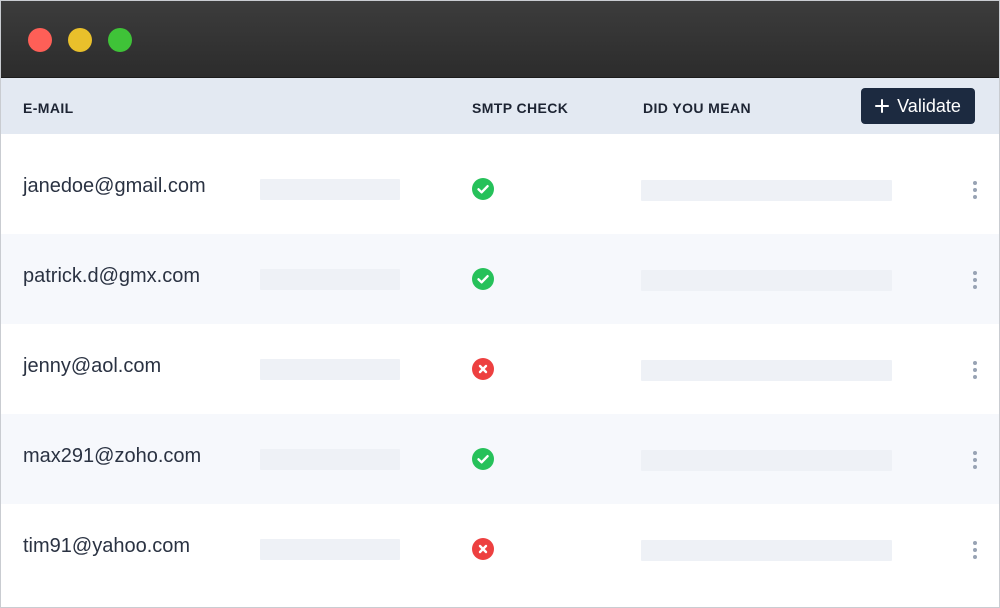 The height and width of the screenshot is (608, 1000). Describe the element at coordinates (80, 40) in the screenshot. I see `minimize-window-button` at that location.